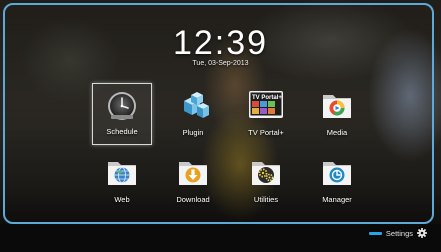 This screenshot has height=252, width=441. What do you see at coordinates (267, 98) in the screenshot?
I see `tv-portal-badge: TV Portal+` at bounding box center [267, 98].